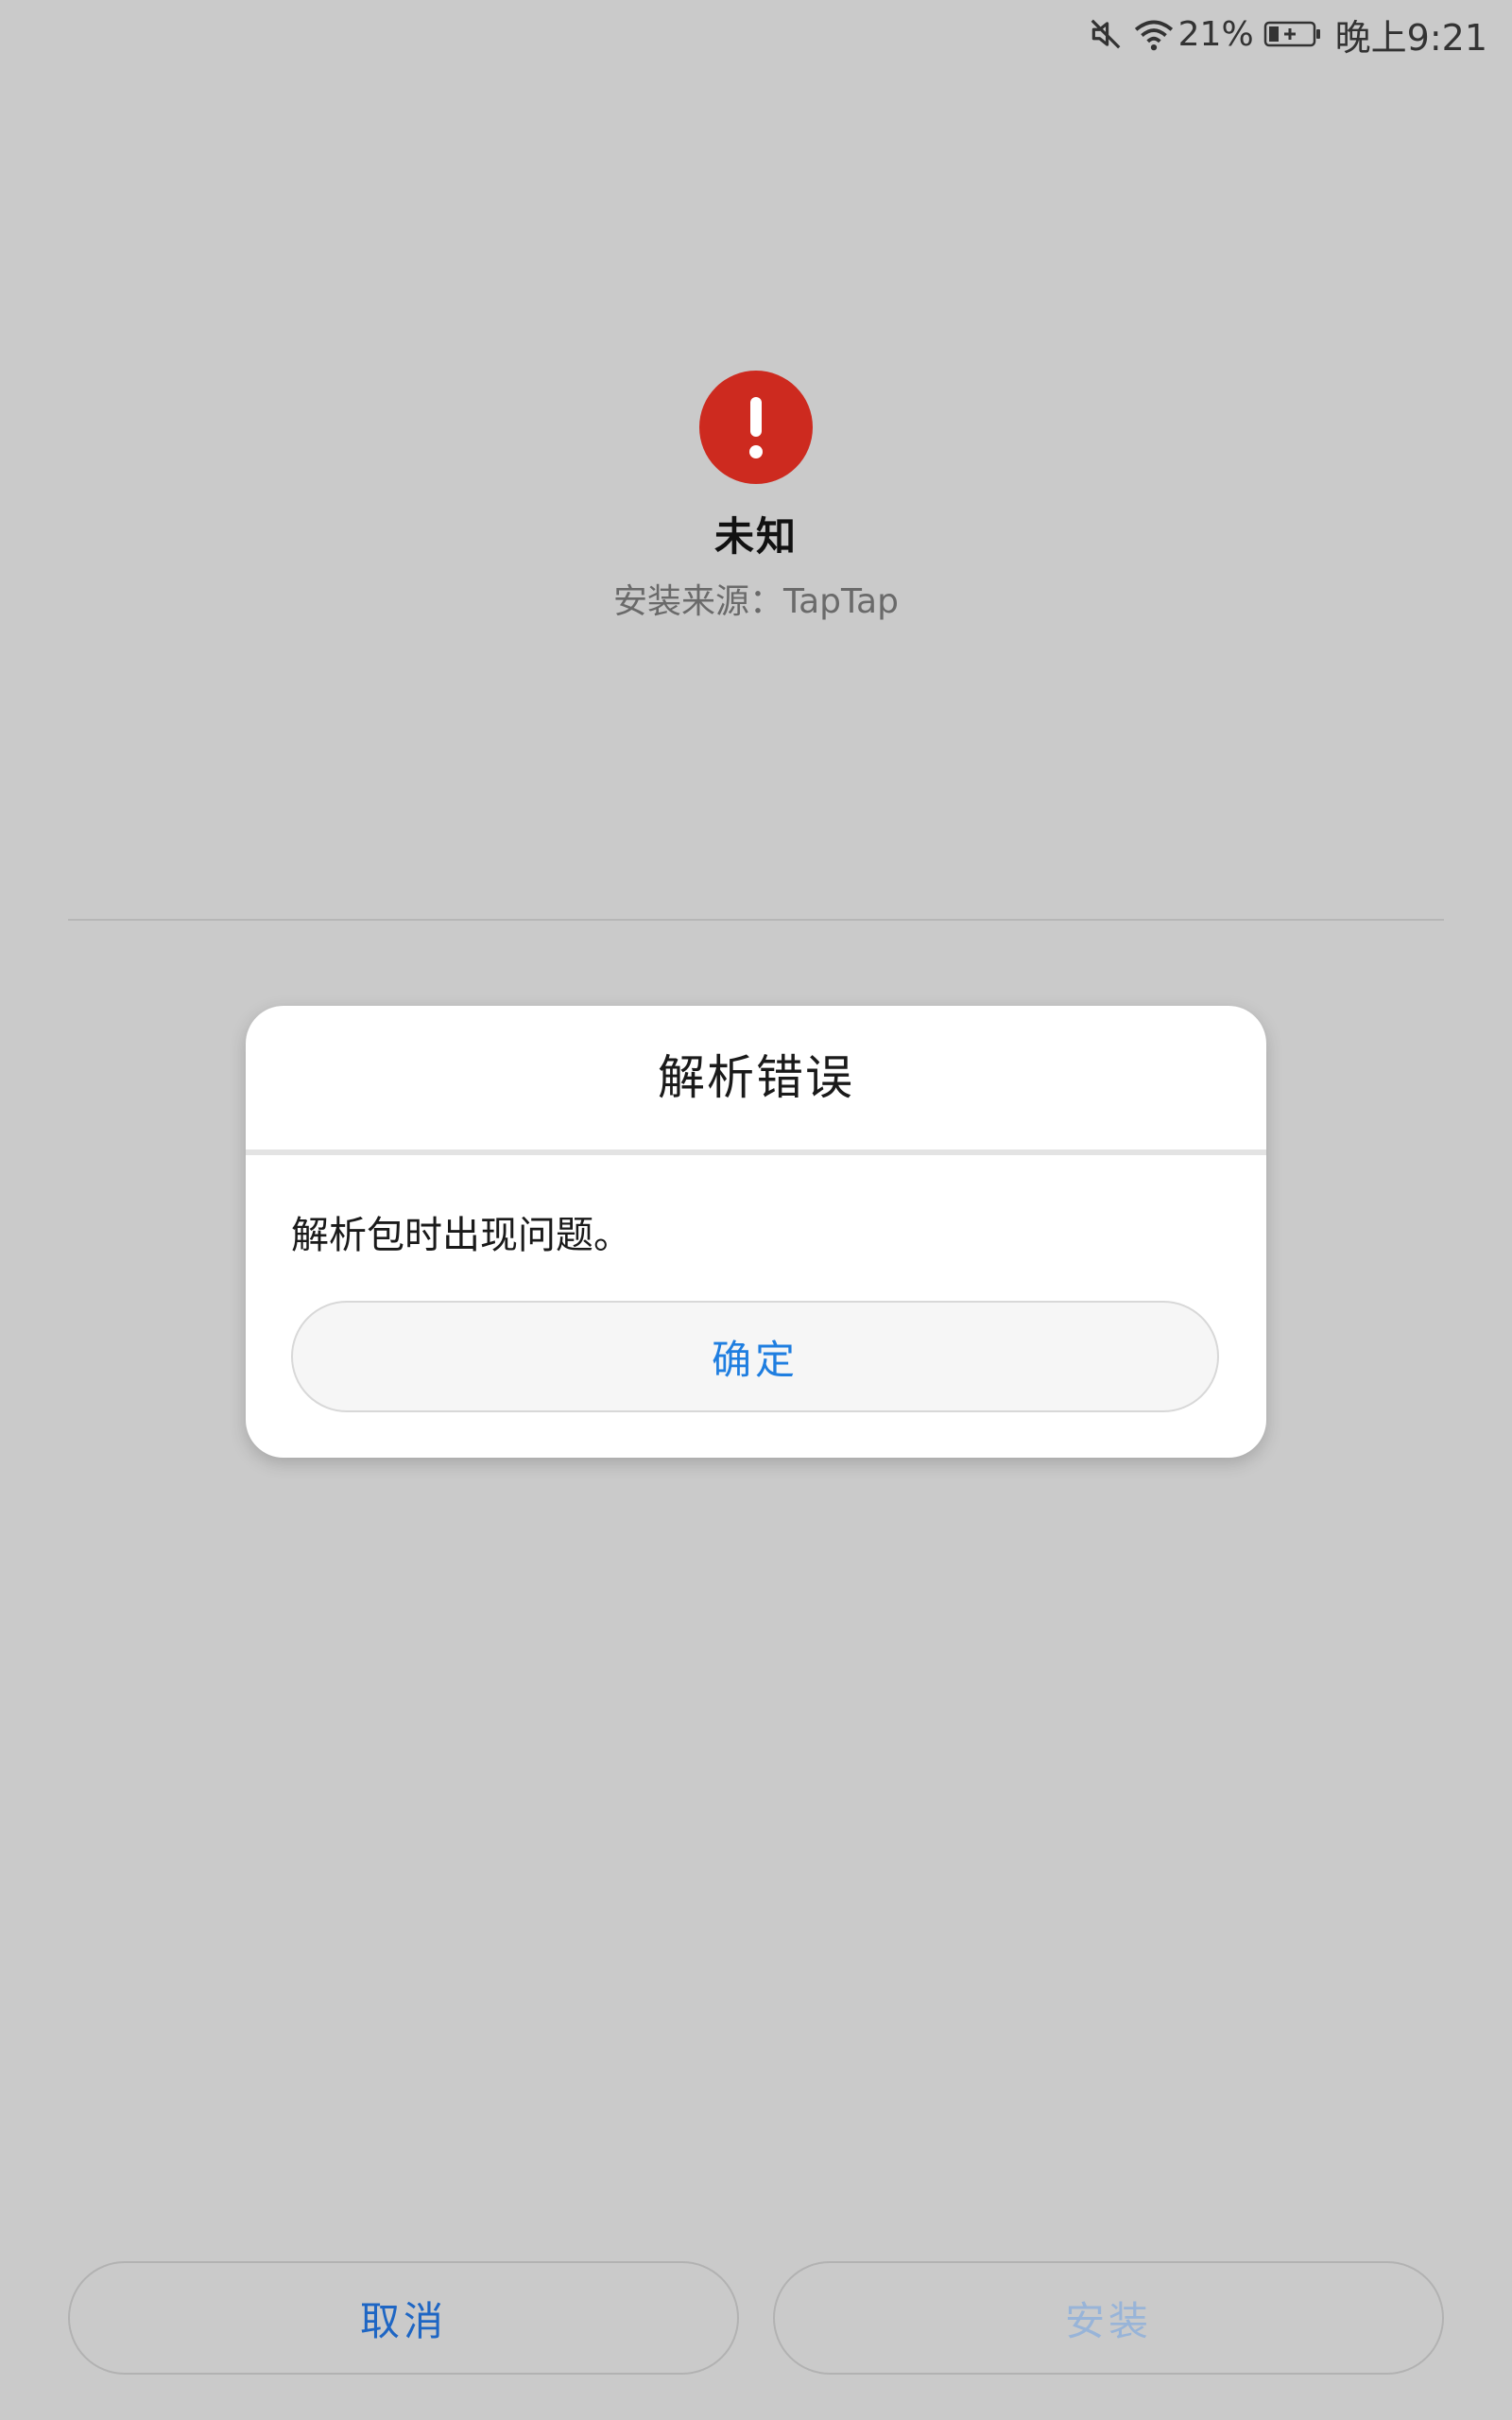 This screenshot has width=1512, height=2420. I want to click on app-name: 未知, so click(755, 536).